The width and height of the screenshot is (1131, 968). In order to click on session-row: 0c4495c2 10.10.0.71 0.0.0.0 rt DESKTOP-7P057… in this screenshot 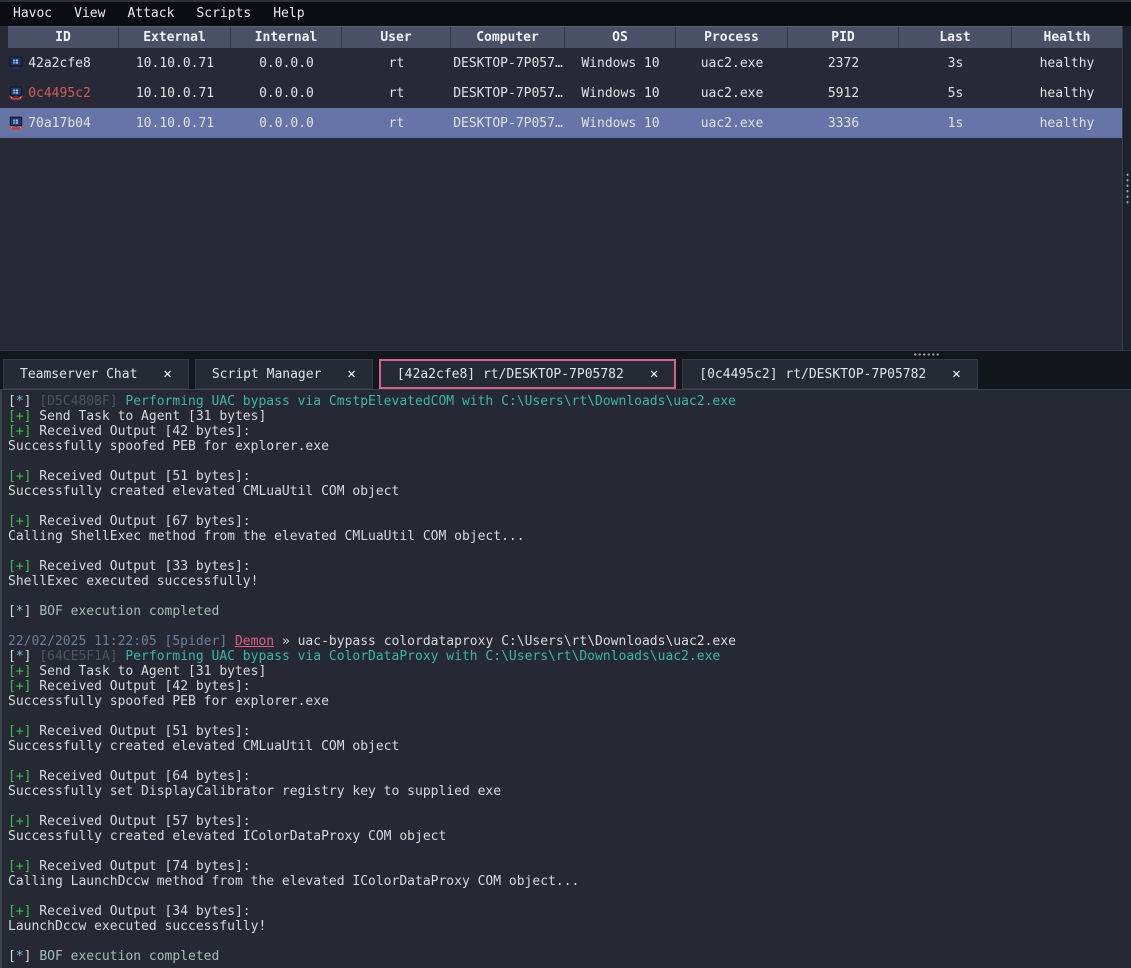, I will do `click(561, 93)`.